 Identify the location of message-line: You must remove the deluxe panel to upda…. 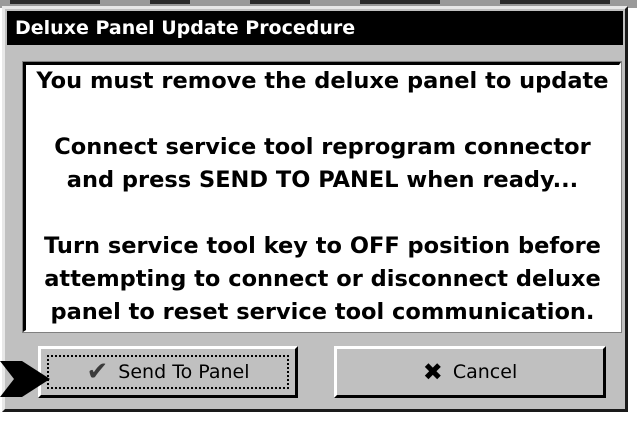
(322, 81).